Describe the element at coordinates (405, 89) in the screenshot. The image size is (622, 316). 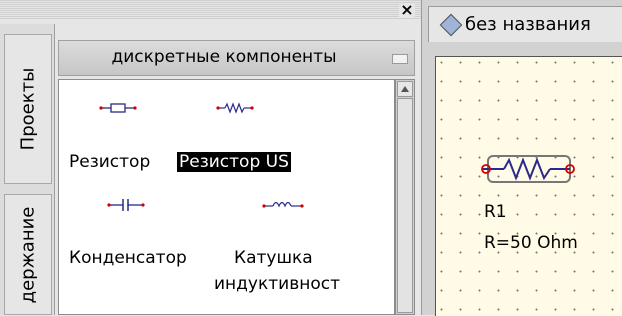
I see `scroll-up-icon` at that location.